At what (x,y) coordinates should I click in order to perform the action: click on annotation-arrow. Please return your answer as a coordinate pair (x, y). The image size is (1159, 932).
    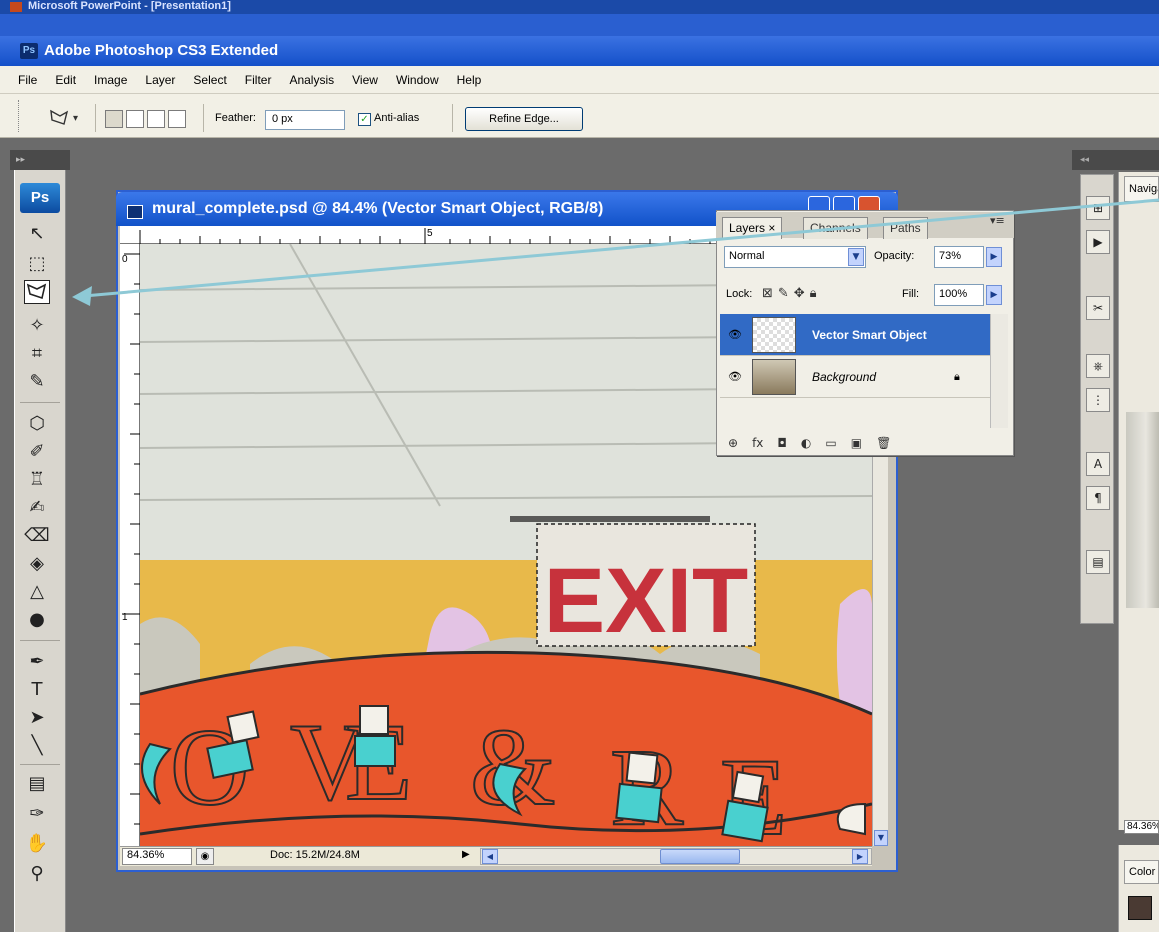
    Looking at the image, I should click on (615, 252).